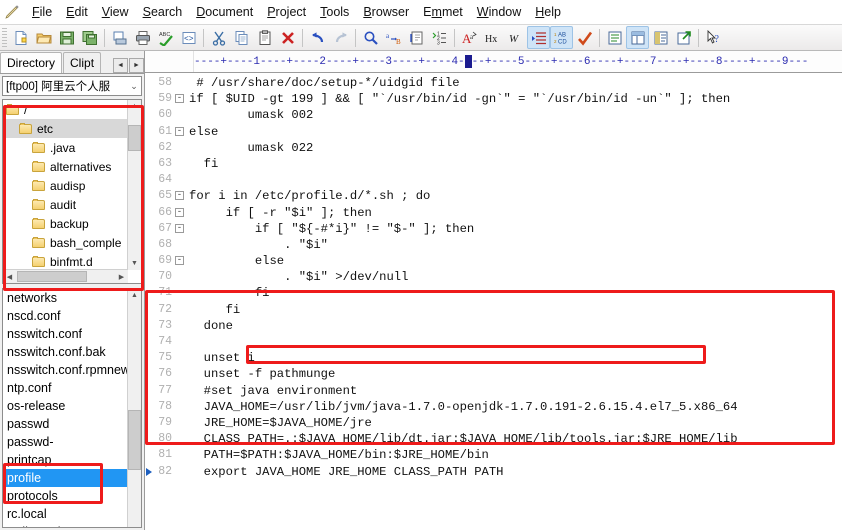 The width and height of the screenshot is (842, 530). I want to click on print-icon, so click(142, 37).